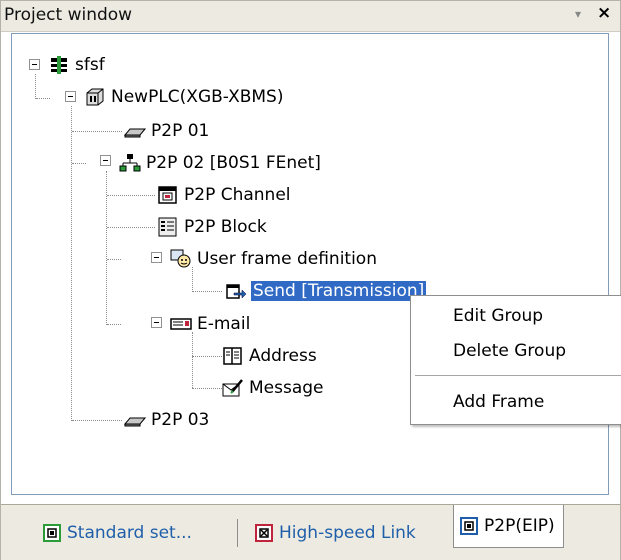 The image size is (621, 560). I want to click on tab-p2p-eip: P2P(EIP), so click(508, 526).